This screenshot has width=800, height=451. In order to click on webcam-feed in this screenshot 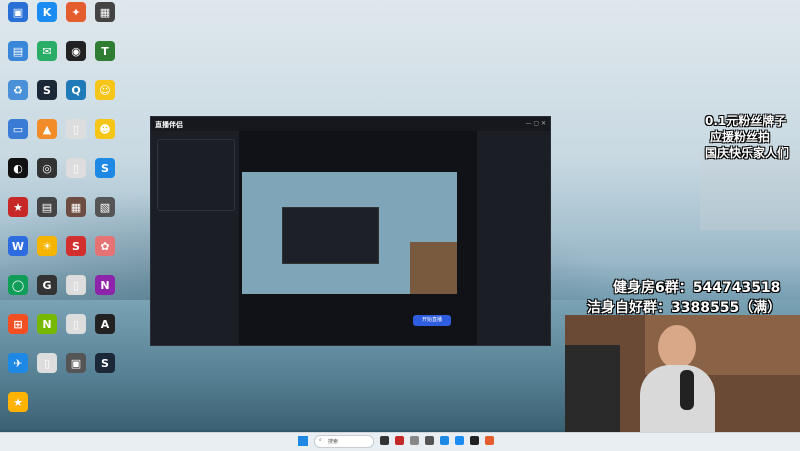, I will do `click(682, 382)`.